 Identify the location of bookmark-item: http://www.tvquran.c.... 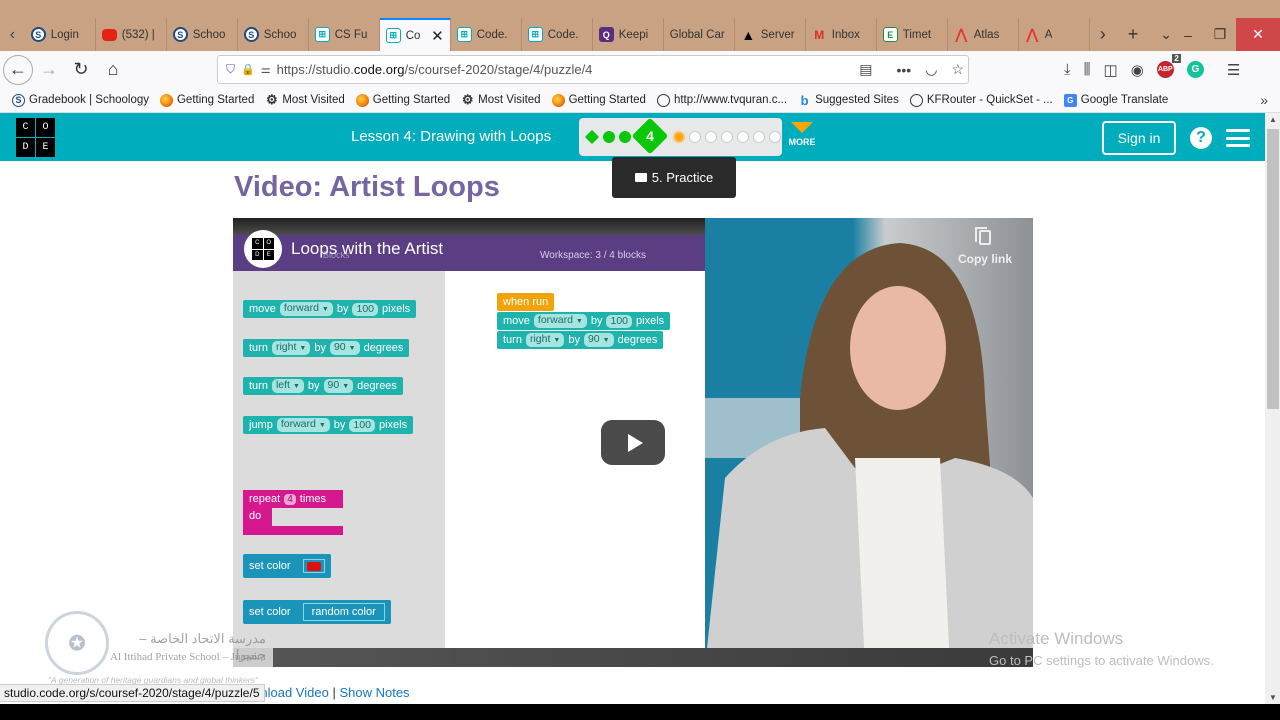
(721, 100).